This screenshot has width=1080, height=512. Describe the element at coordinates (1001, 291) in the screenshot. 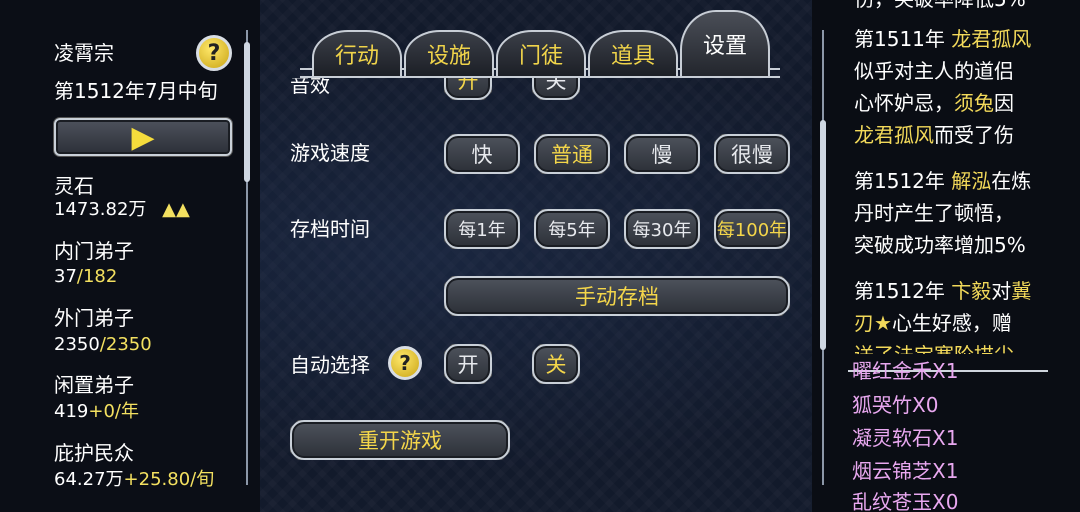

I see `log-line: 对` at that location.